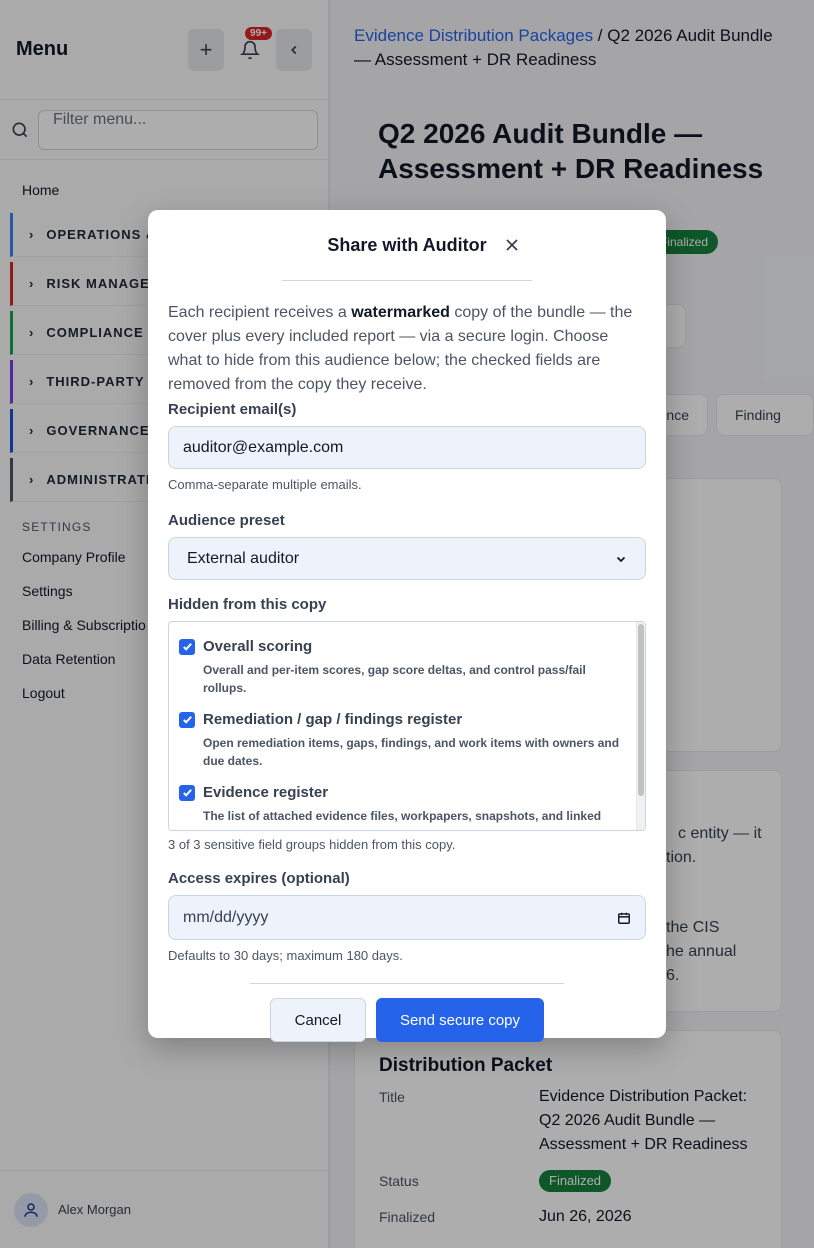 The height and width of the screenshot is (1248, 814). I want to click on close-button, so click(512, 245).